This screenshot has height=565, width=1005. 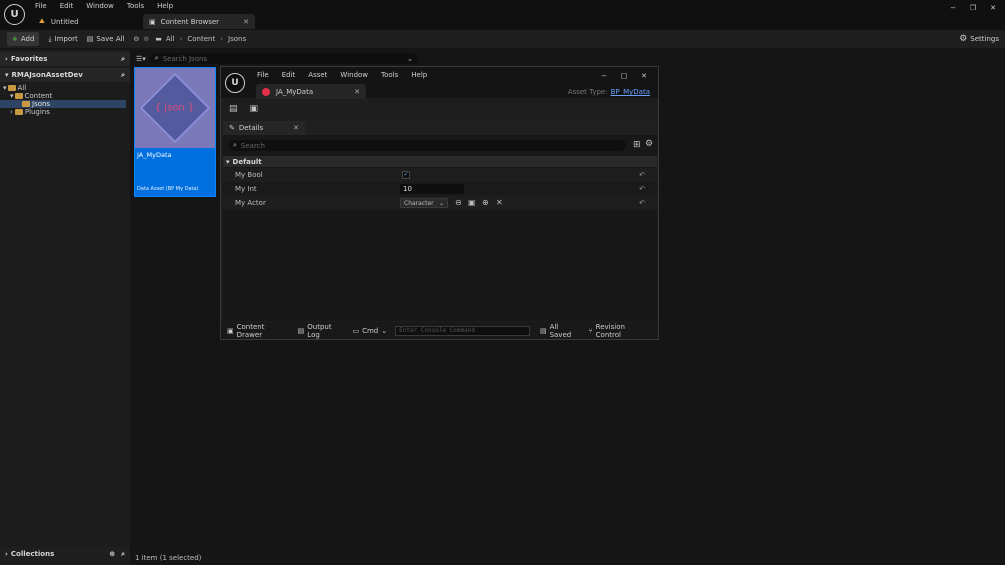 I want to click on menu-window: Window, so click(x=100, y=6).